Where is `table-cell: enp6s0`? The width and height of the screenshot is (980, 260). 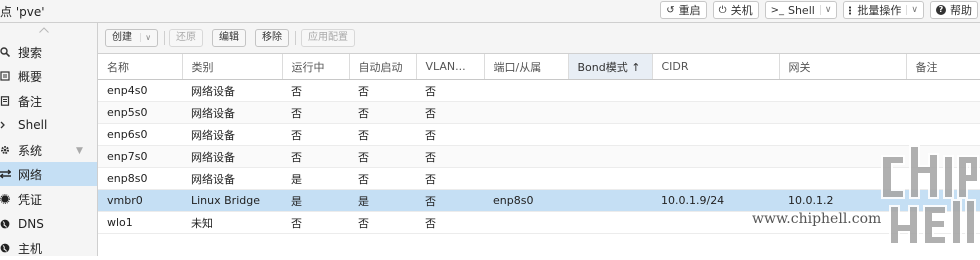 table-cell: enp6s0 is located at coordinates (140, 134).